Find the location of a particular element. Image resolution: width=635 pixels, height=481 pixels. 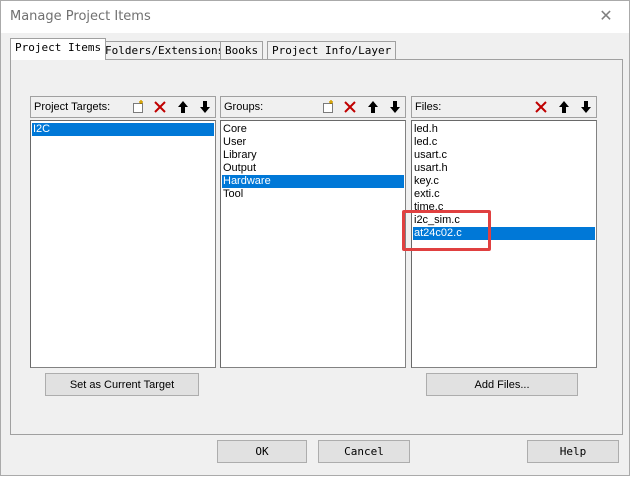

help-button: Help is located at coordinates (573, 451).